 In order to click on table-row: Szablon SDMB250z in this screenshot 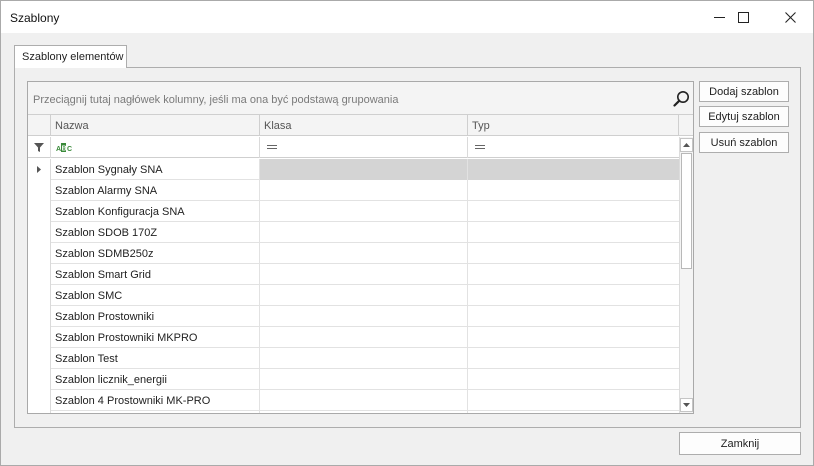, I will do `click(353, 253)`.